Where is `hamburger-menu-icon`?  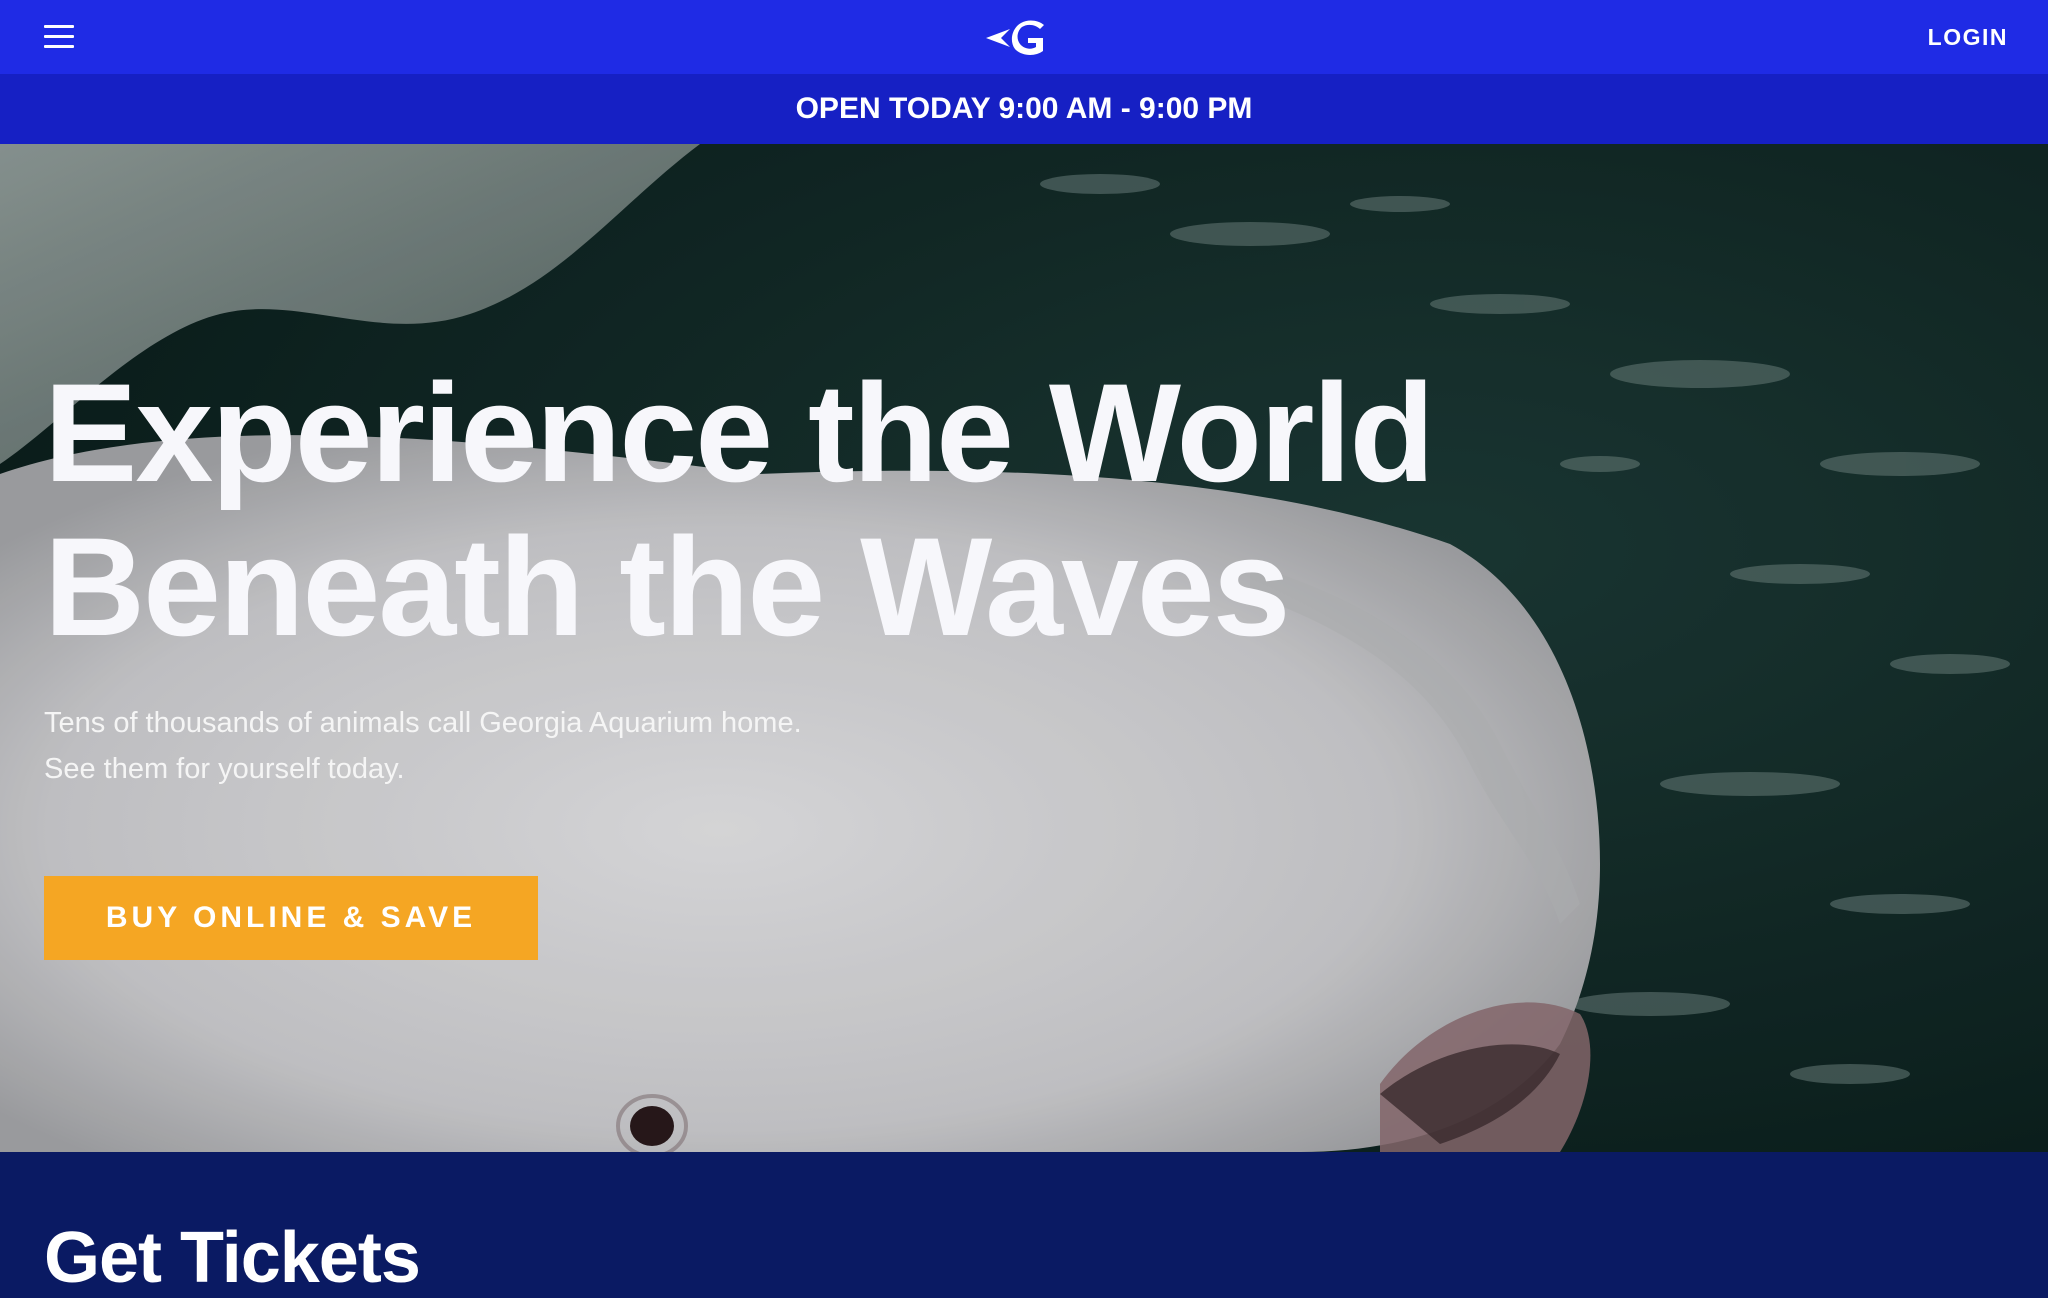 hamburger-menu-icon is located at coordinates (59, 36).